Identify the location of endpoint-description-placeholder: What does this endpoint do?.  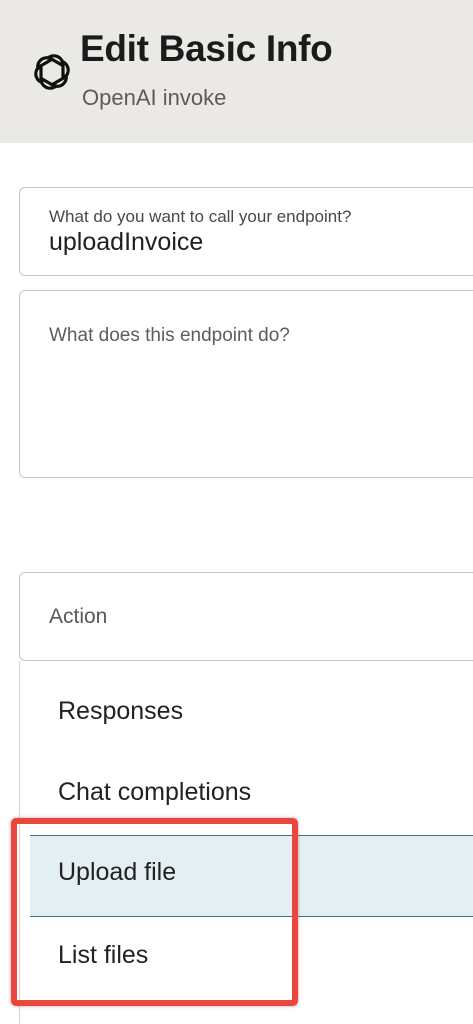
(169, 335).